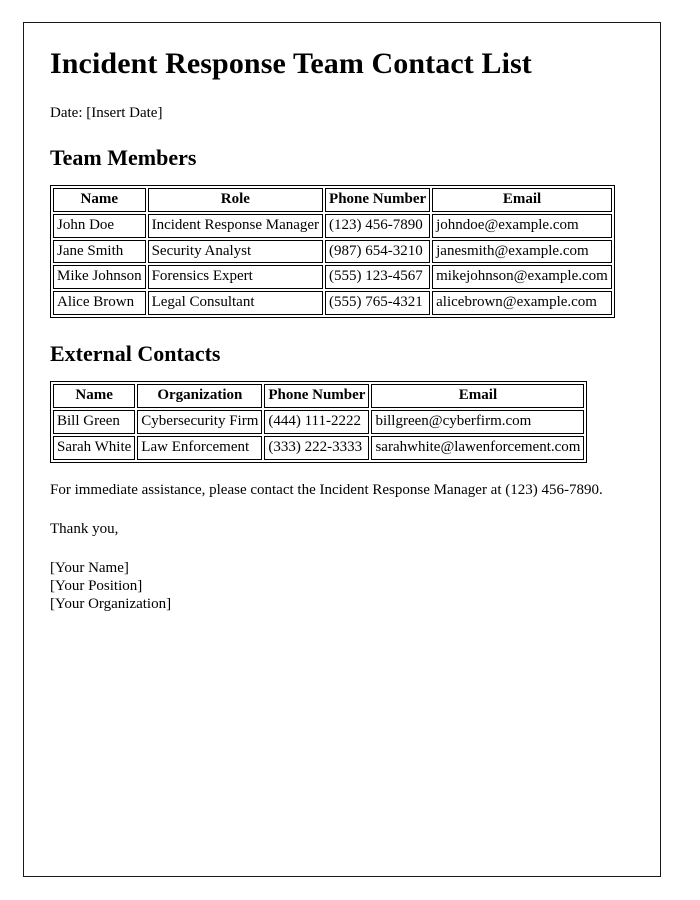  I want to click on table-header-row: Name Organization Phone Number Email, so click(319, 396).